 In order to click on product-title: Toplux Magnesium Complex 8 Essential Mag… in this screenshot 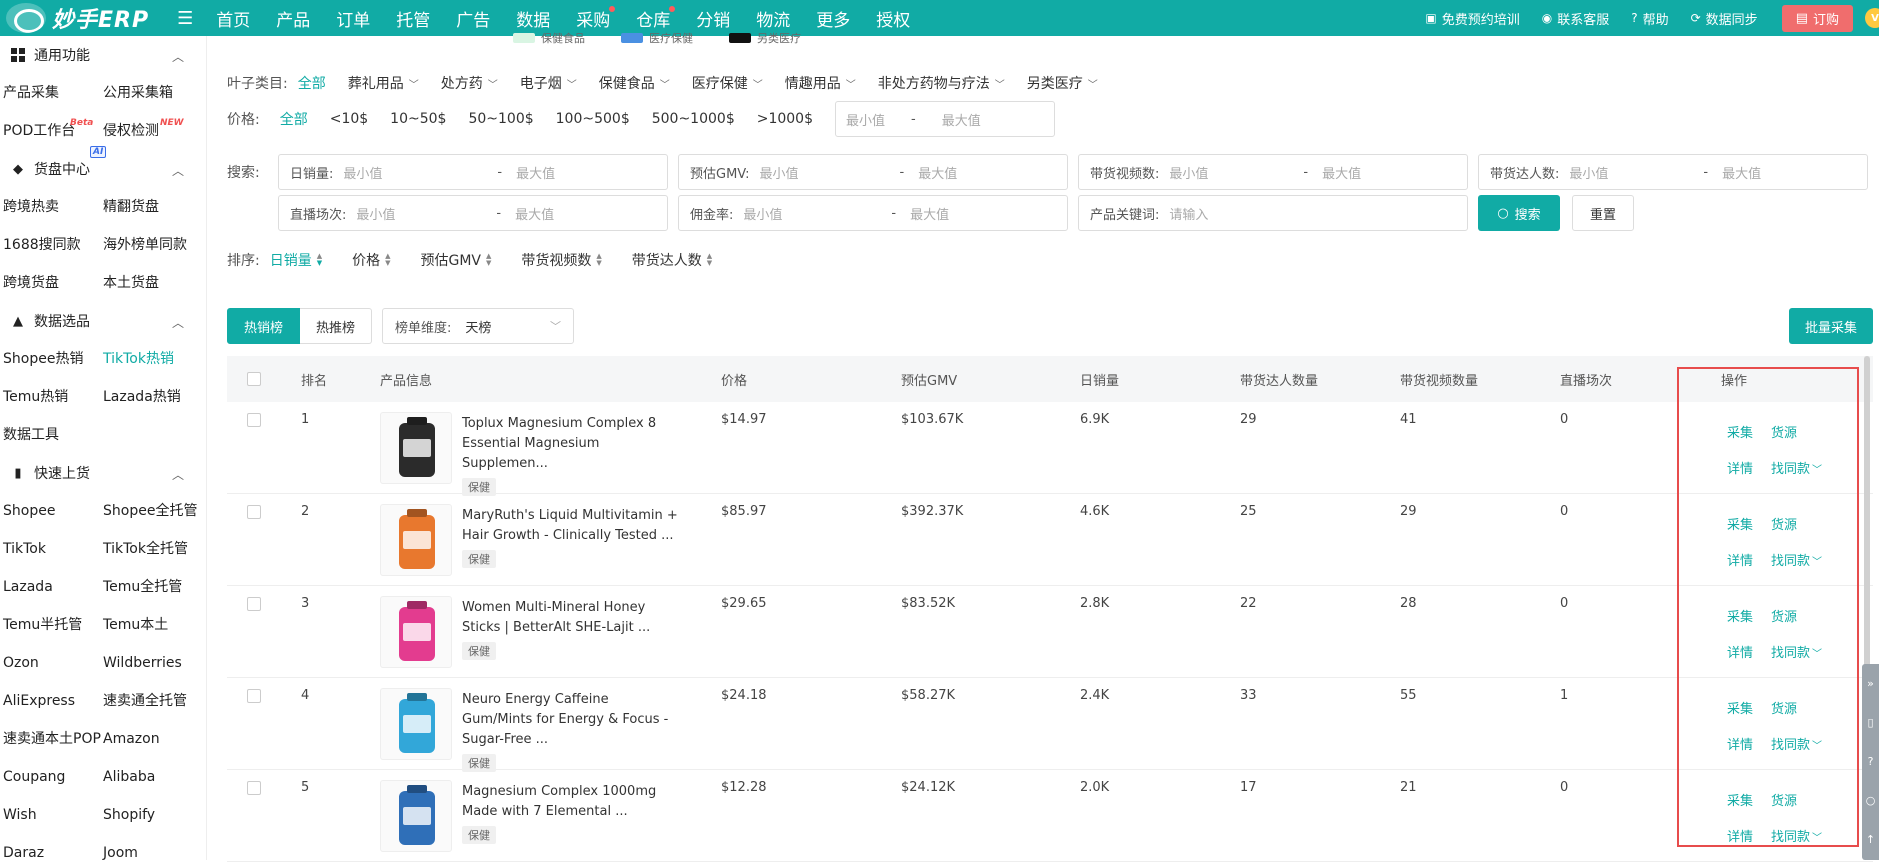, I will do `click(572, 444)`.